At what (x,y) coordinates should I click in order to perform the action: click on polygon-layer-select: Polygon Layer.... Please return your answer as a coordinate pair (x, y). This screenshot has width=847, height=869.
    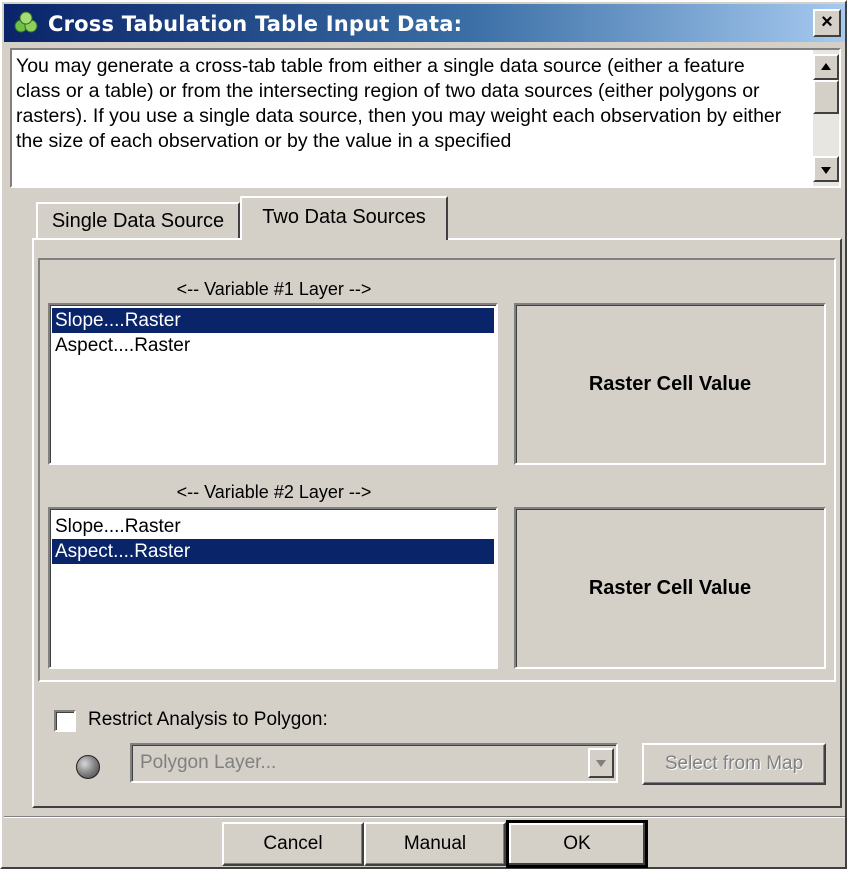
    Looking at the image, I should click on (374, 763).